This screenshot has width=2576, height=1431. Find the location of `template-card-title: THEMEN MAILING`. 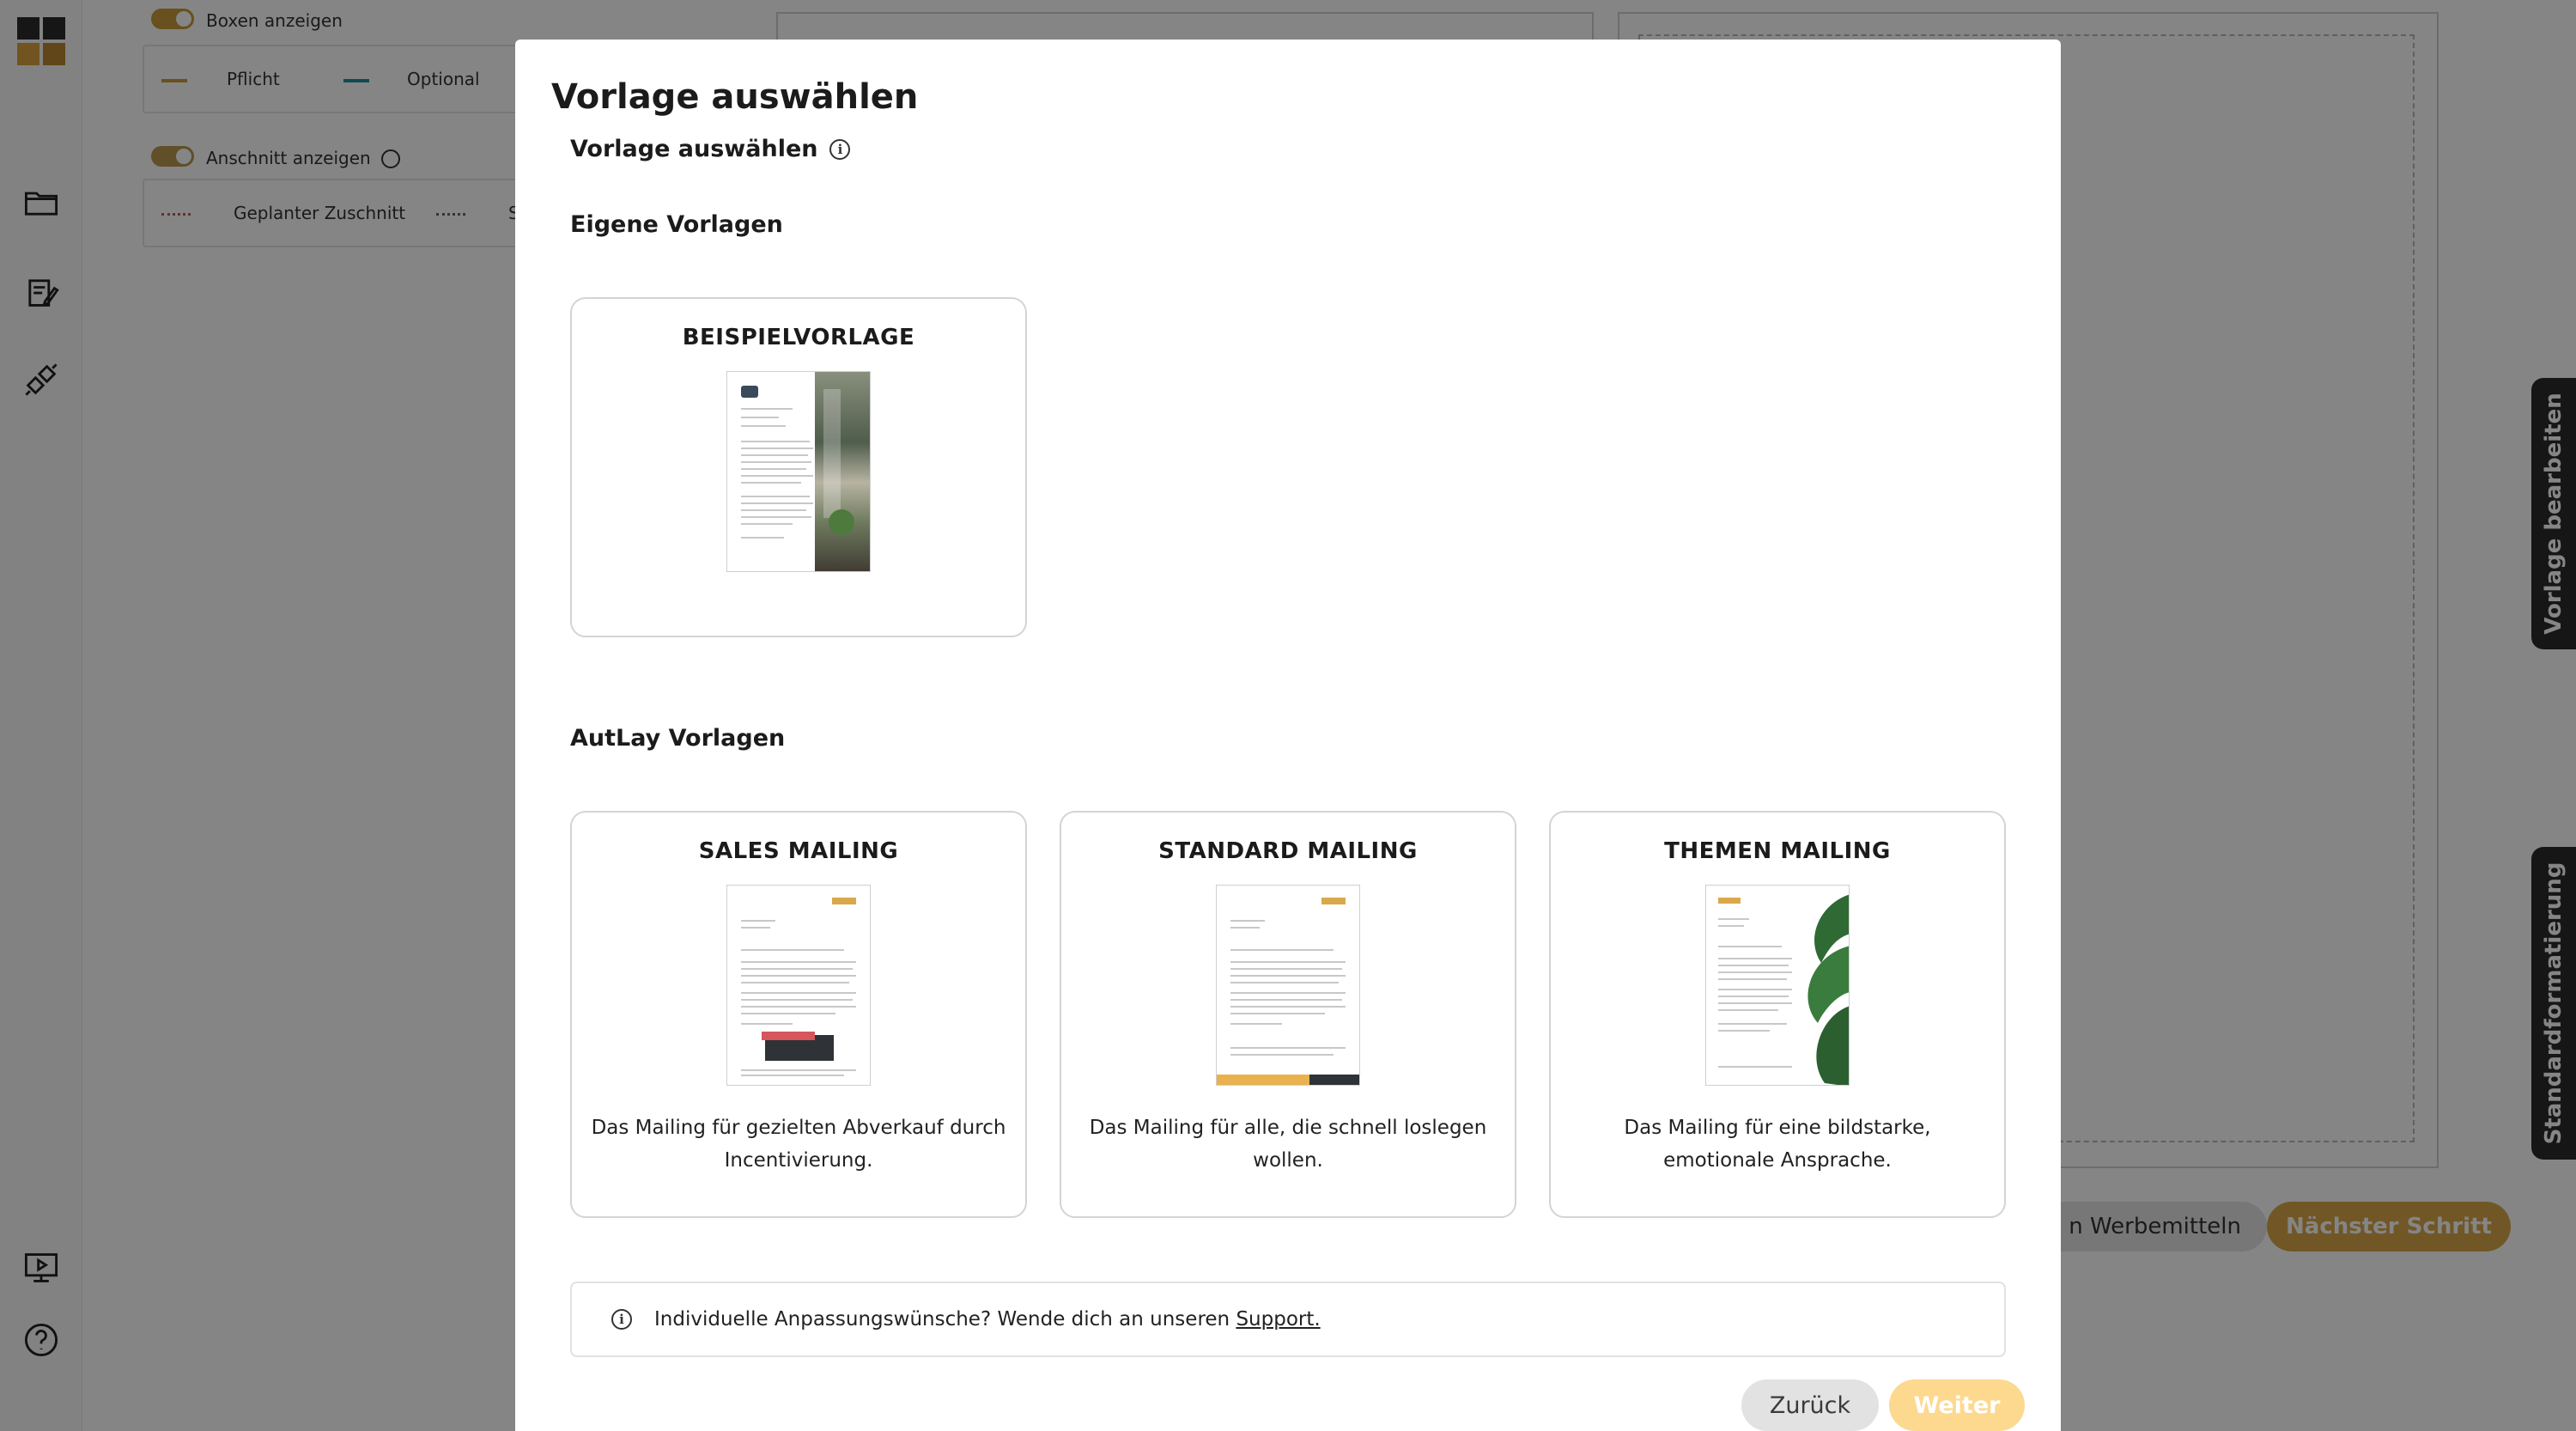

template-card-title: THEMEN MAILING is located at coordinates (1777, 851).